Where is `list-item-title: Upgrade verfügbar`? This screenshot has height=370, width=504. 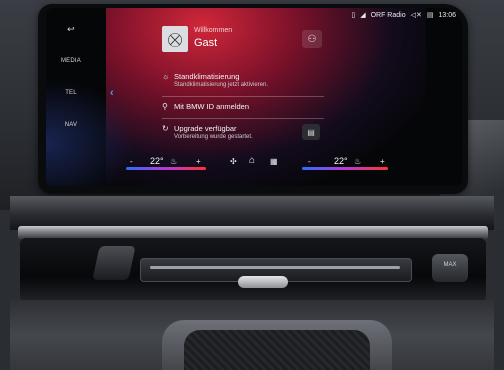 list-item-title: Upgrade verfügbar is located at coordinates (205, 128).